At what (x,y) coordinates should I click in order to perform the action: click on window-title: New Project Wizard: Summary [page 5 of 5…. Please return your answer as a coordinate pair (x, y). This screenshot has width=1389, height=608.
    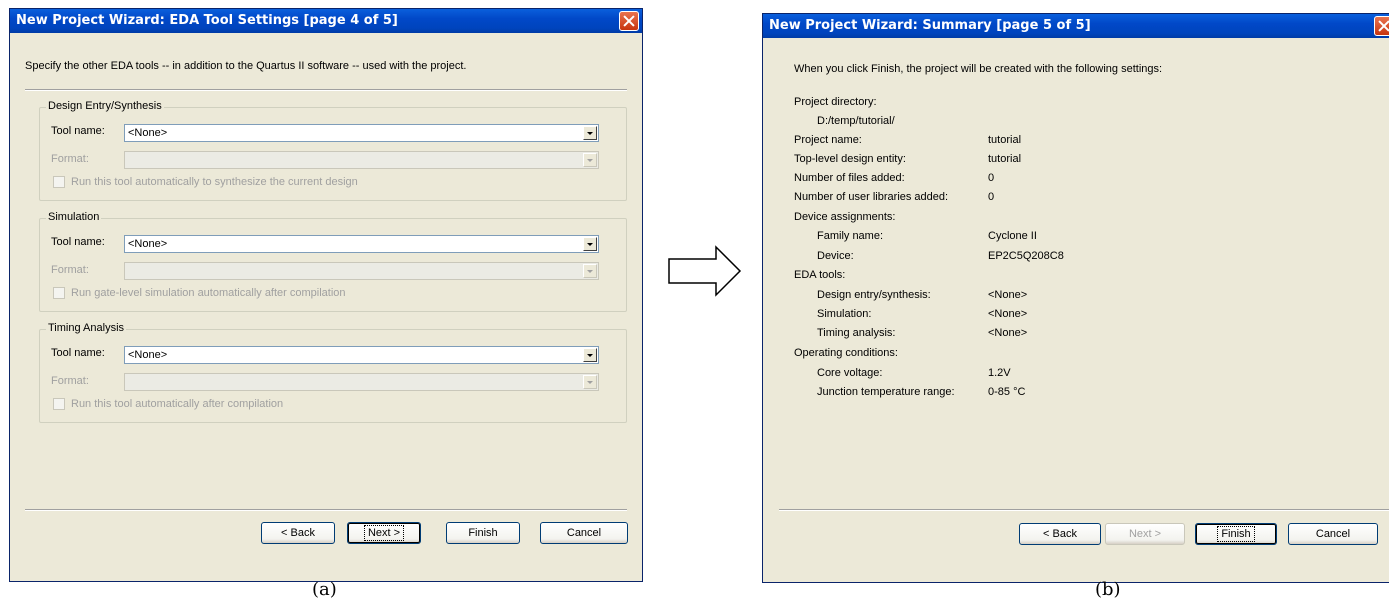
    Looking at the image, I should click on (930, 25).